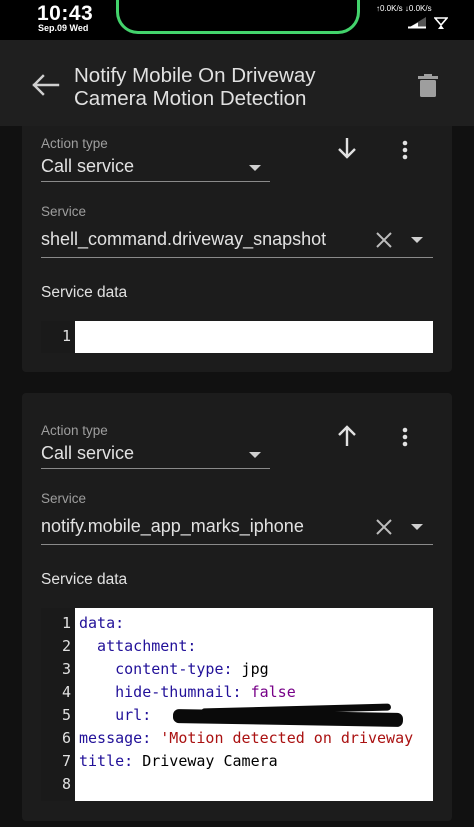 Image resolution: width=474 pixels, height=827 pixels. What do you see at coordinates (66, 646) in the screenshot?
I see `line-number: 2` at bounding box center [66, 646].